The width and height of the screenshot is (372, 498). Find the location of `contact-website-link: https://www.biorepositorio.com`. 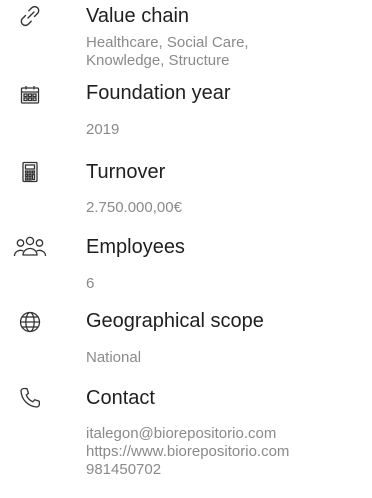

contact-website-link: https://www.biorepositorio.com is located at coordinates (187, 452).